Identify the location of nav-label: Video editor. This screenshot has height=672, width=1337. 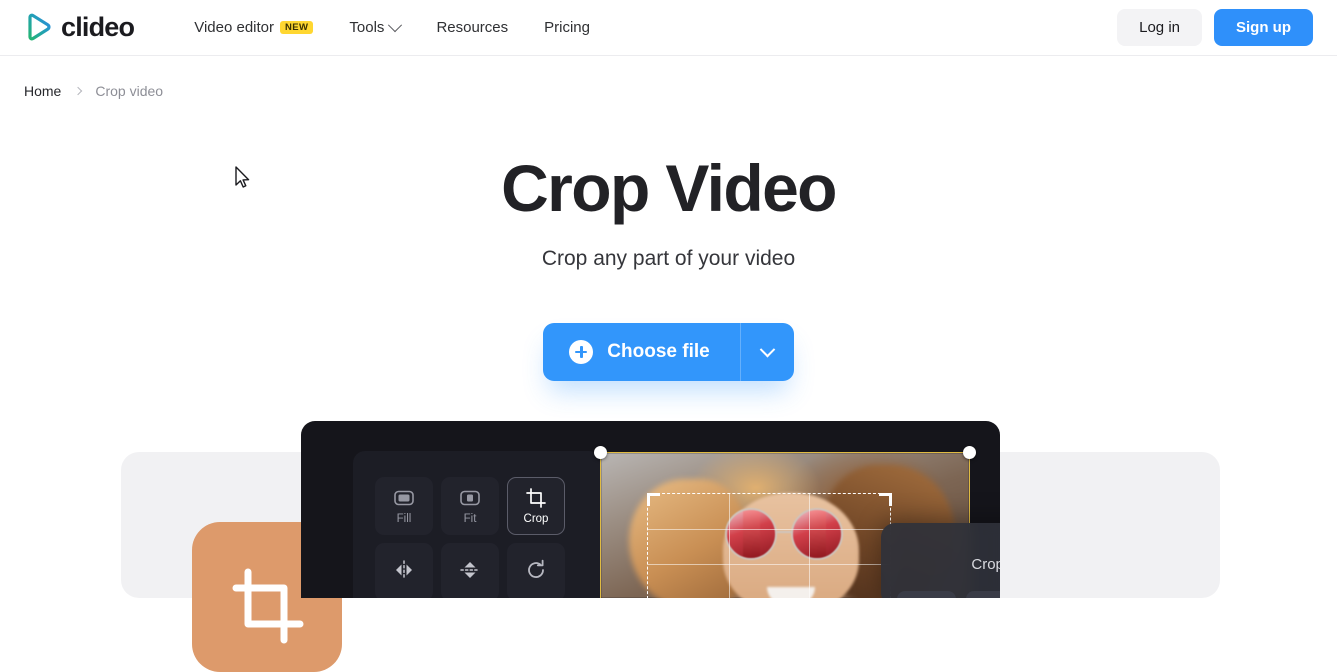
(234, 27).